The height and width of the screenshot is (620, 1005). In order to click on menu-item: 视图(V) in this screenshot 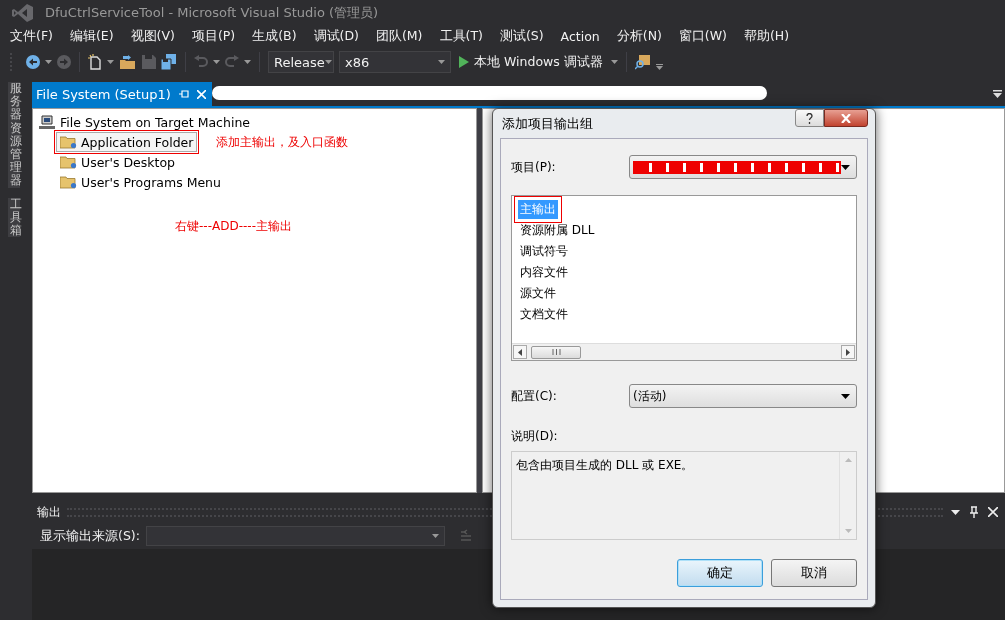, I will do `click(152, 36)`.